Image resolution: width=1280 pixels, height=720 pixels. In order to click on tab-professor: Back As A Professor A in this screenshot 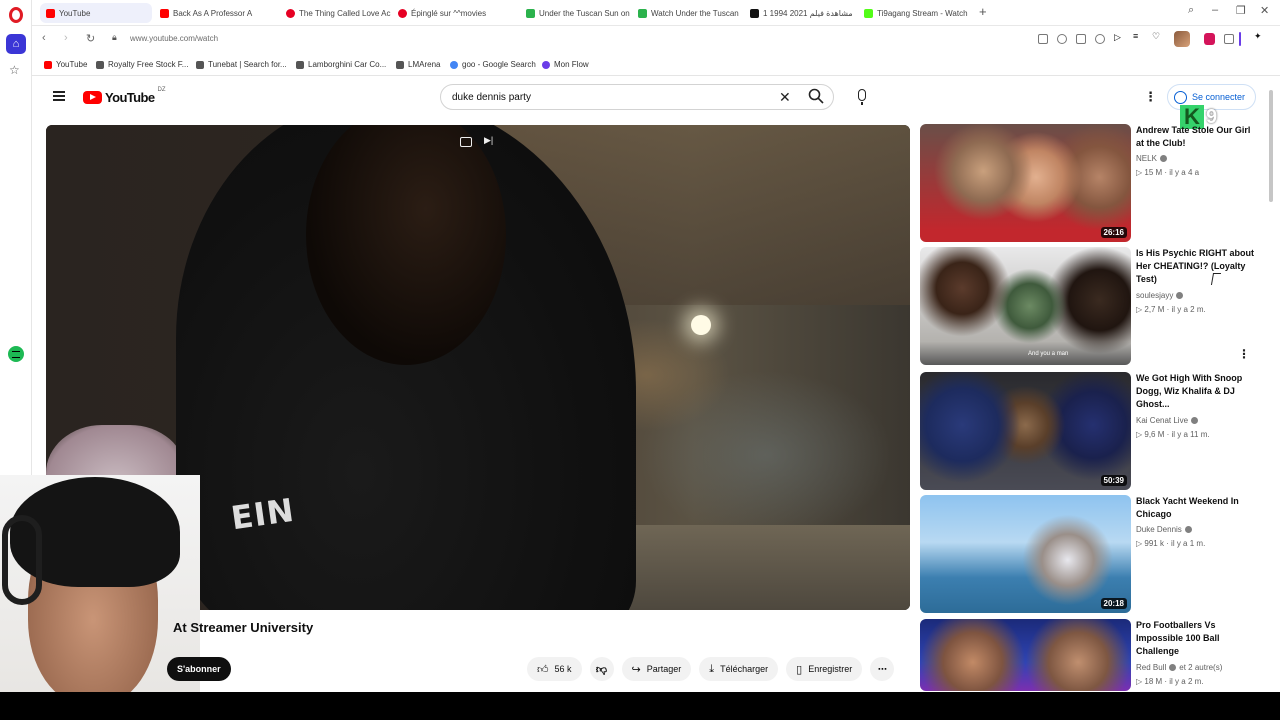, I will do `click(210, 13)`.